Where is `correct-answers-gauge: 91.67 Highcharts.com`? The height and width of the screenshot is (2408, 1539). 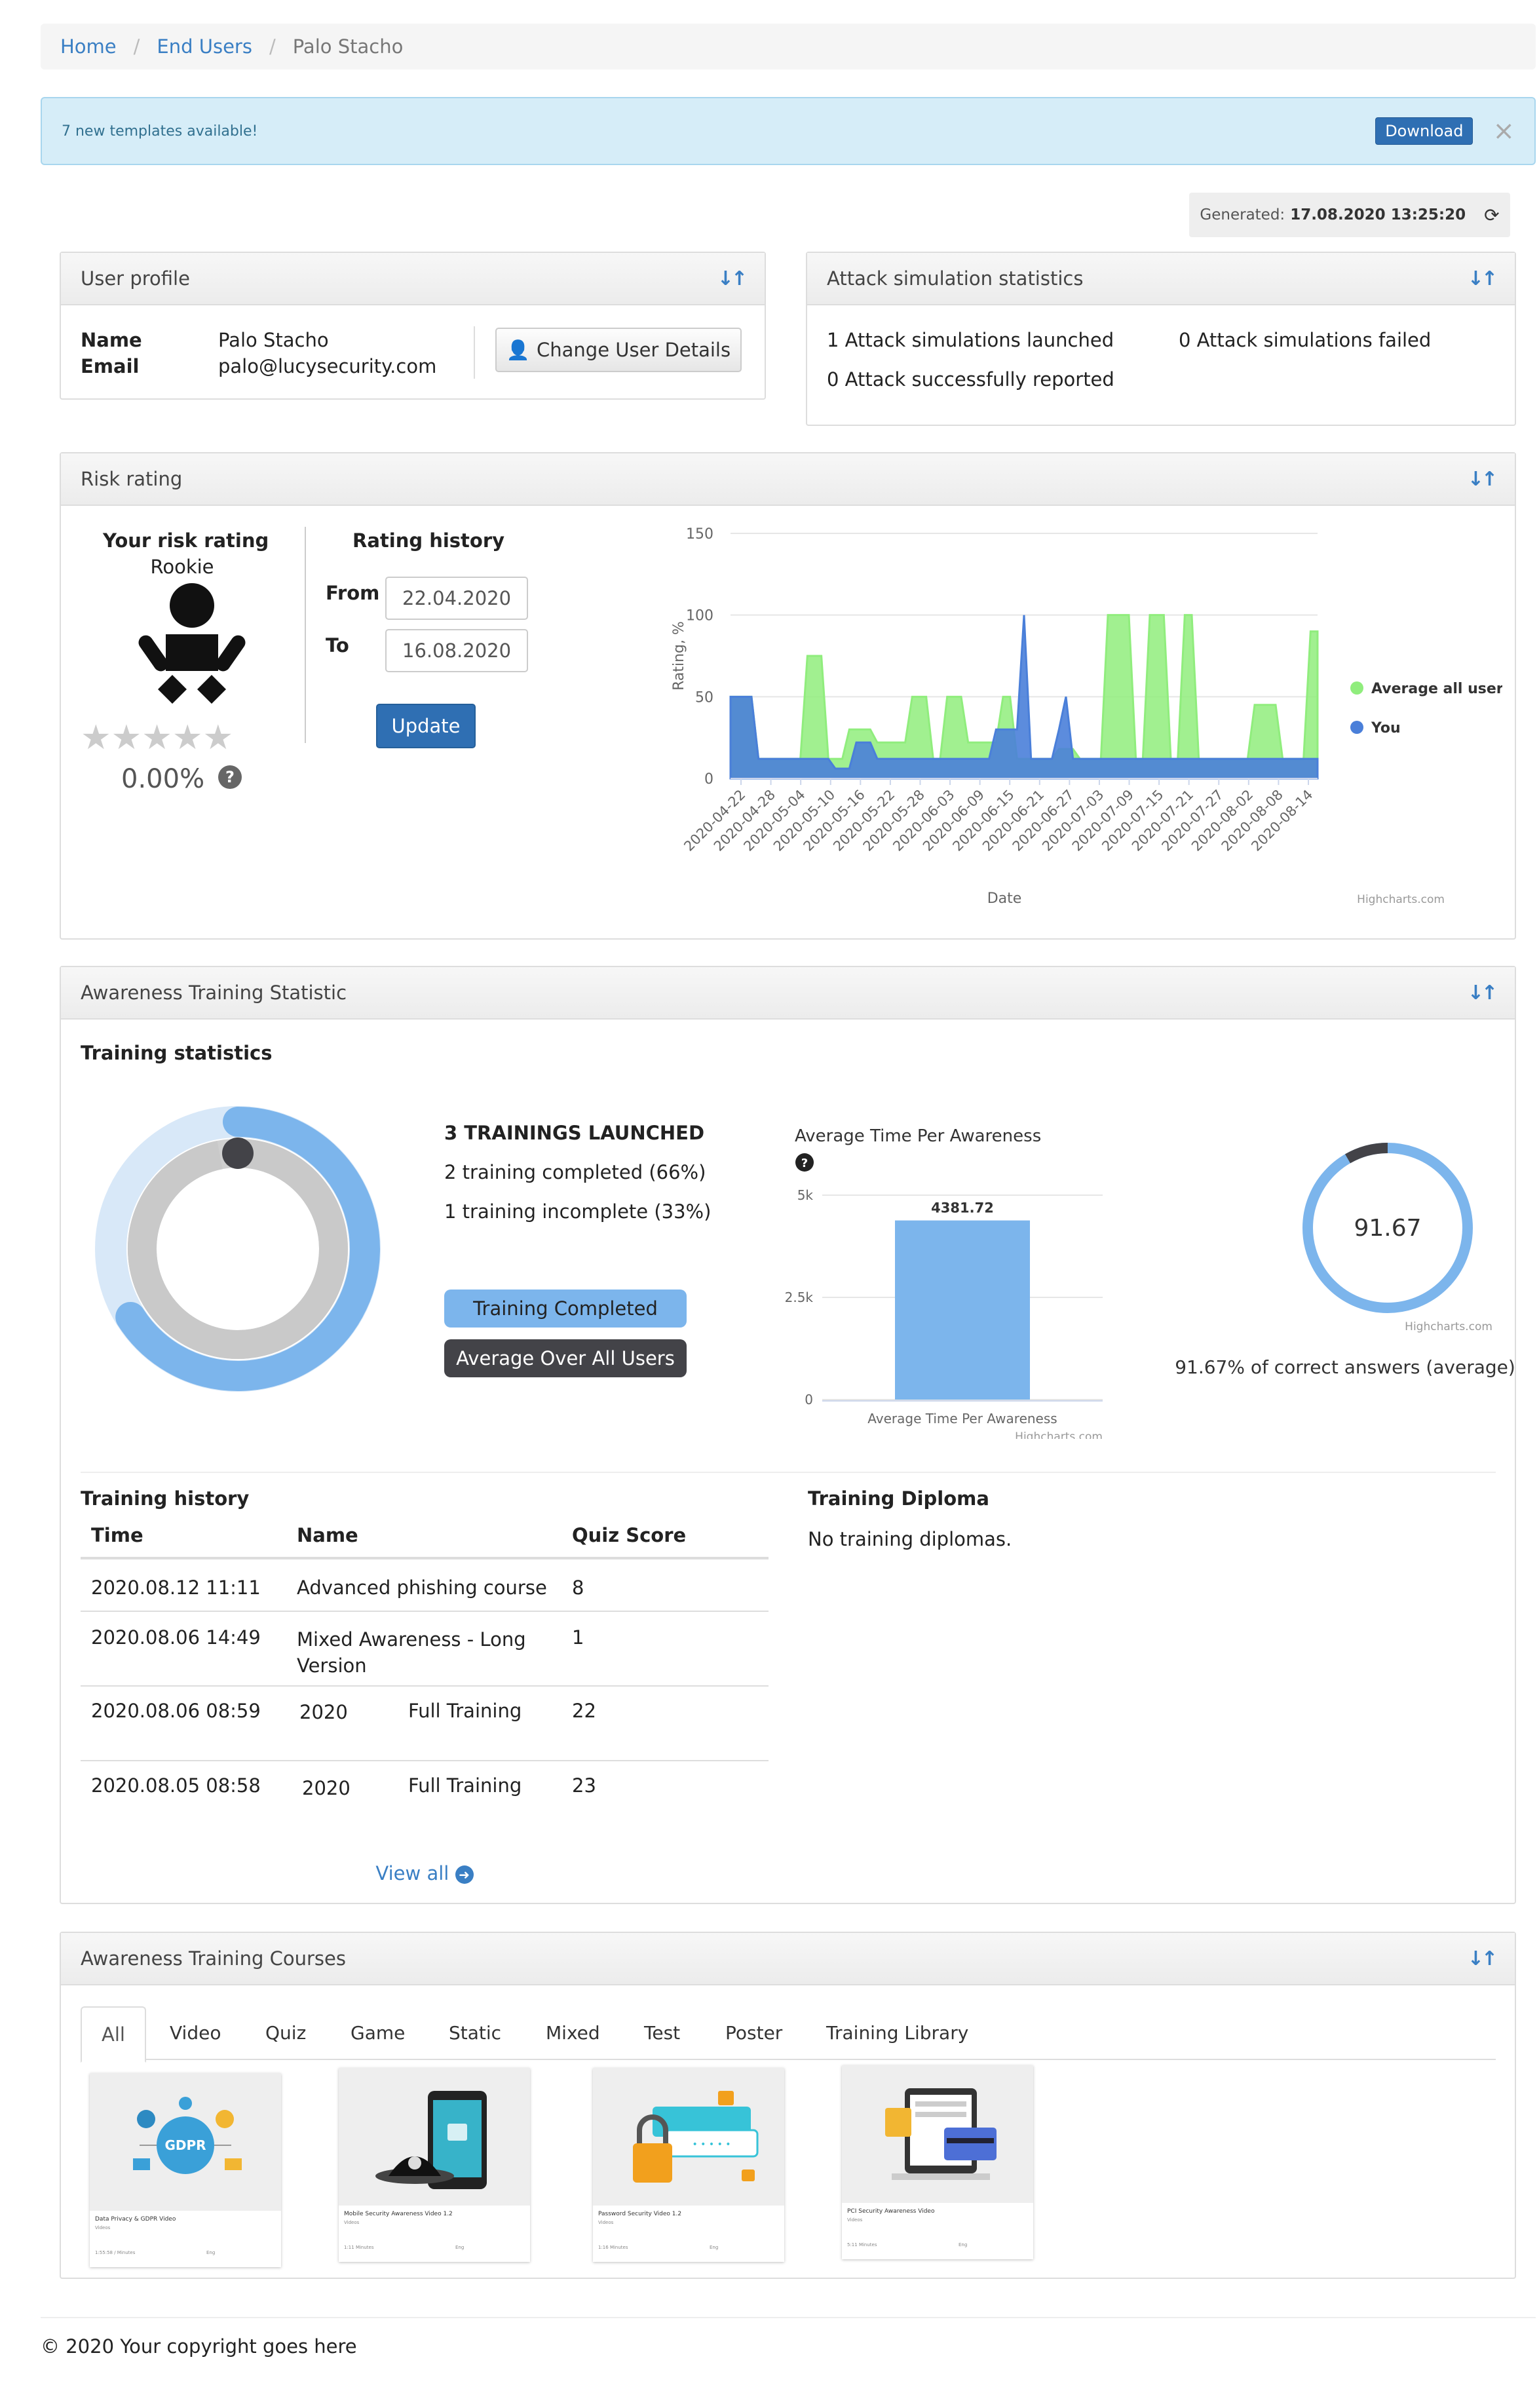 correct-answers-gauge: 91.67 Highcharts.com is located at coordinates (1361, 1239).